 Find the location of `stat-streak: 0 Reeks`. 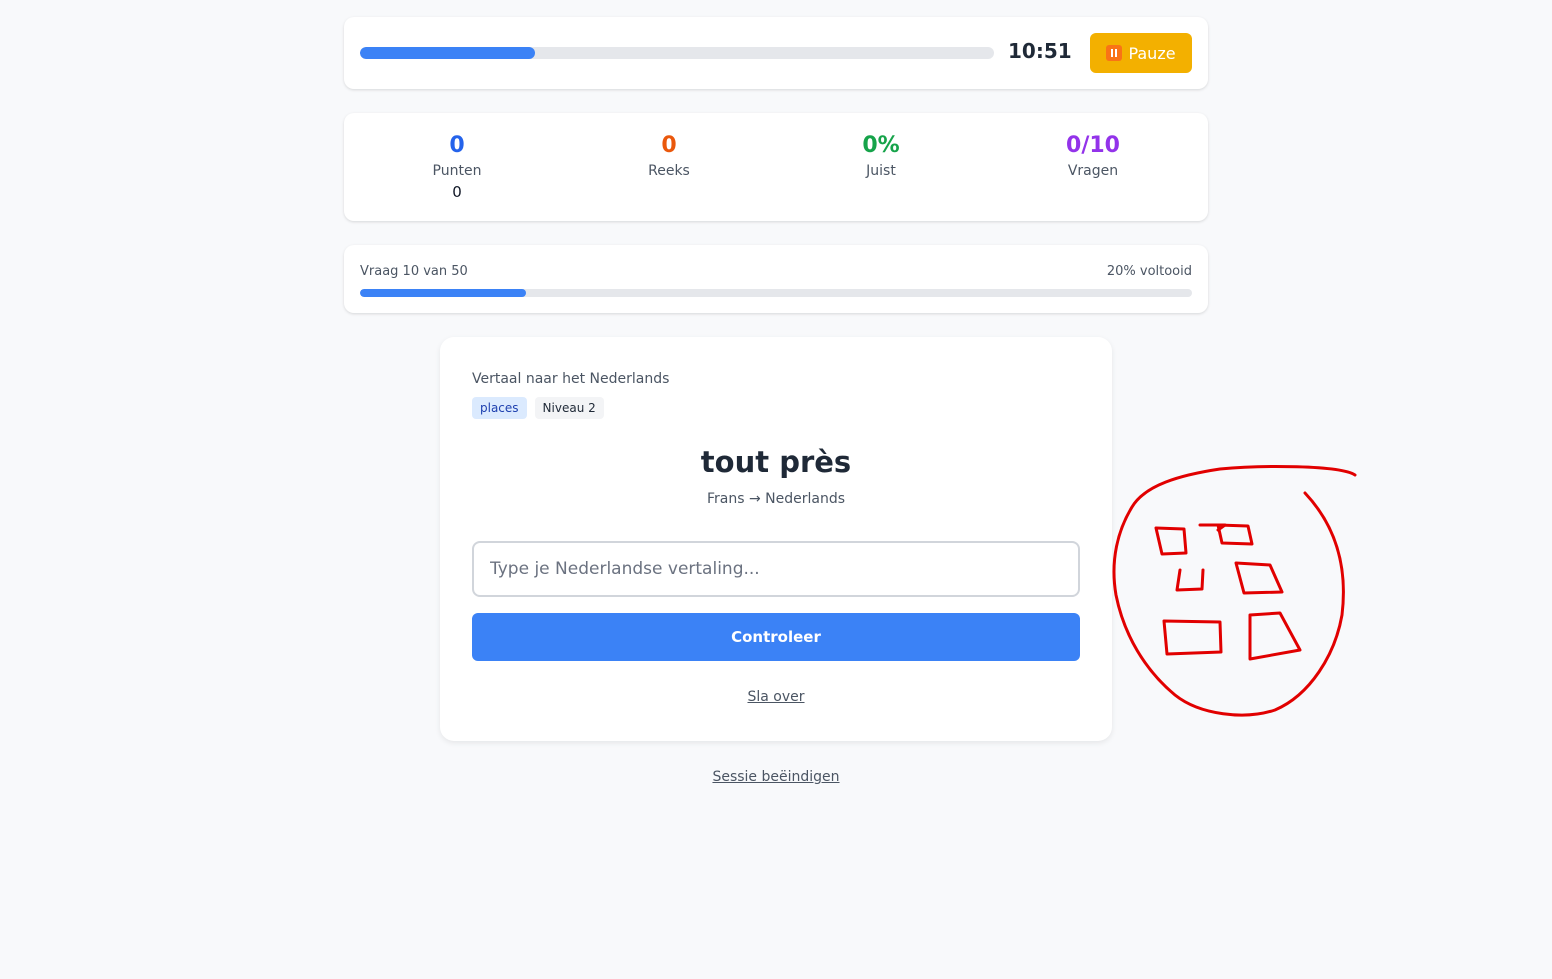

stat-streak: 0 Reeks is located at coordinates (669, 156).